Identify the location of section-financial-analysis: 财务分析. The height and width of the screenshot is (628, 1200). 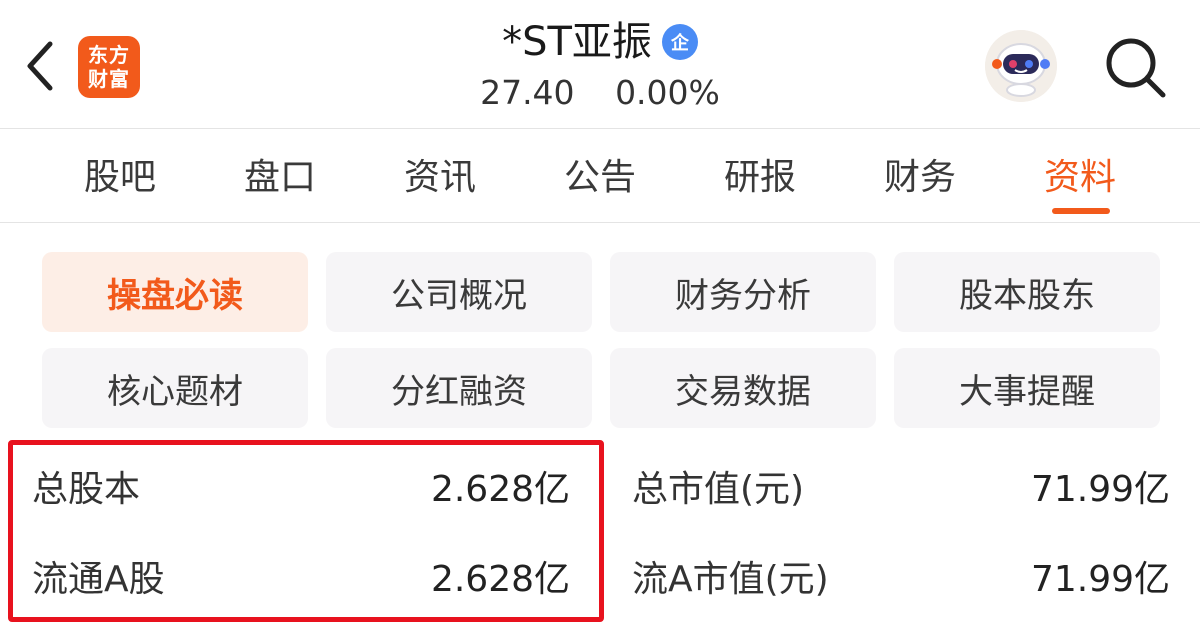
(743, 292).